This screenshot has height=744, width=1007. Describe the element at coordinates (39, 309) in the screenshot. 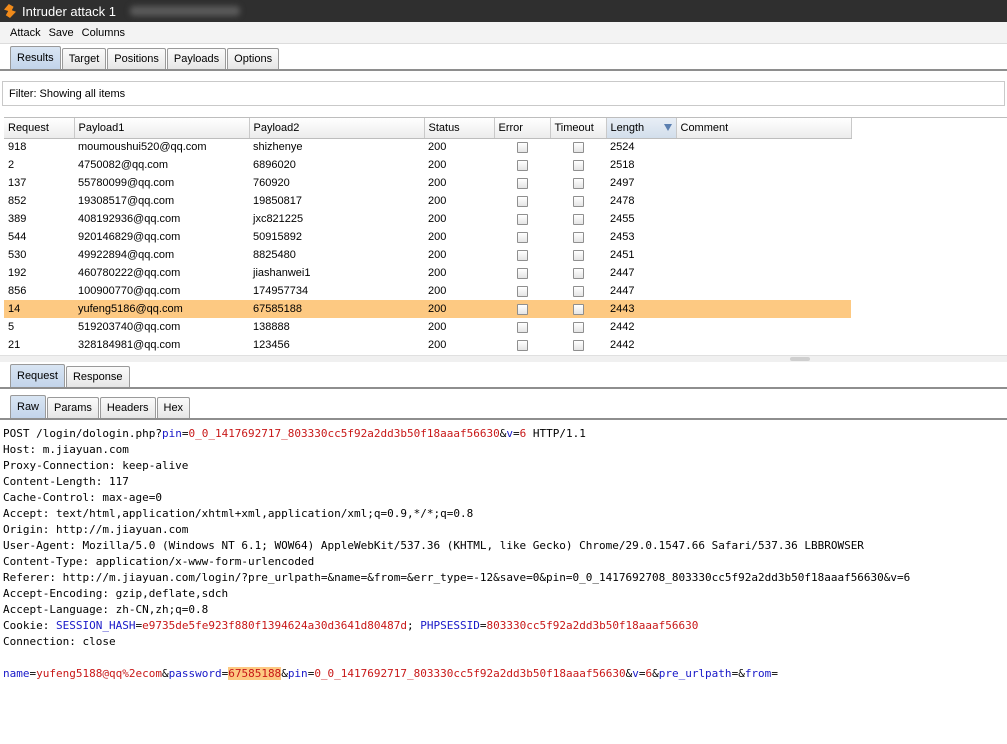

I see `cell-request: 14` at that location.